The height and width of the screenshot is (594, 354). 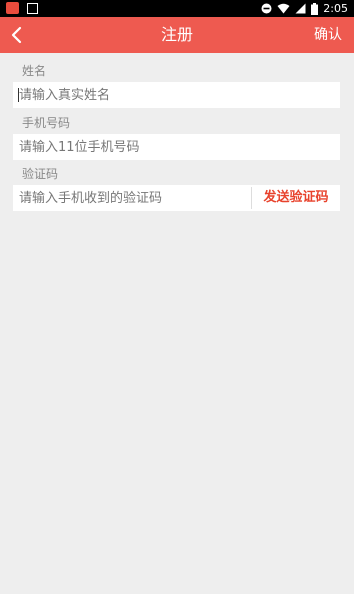 What do you see at coordinates (32, 8) in the screenshot?
I see `sim-icon` at bounding box center [32, 8].